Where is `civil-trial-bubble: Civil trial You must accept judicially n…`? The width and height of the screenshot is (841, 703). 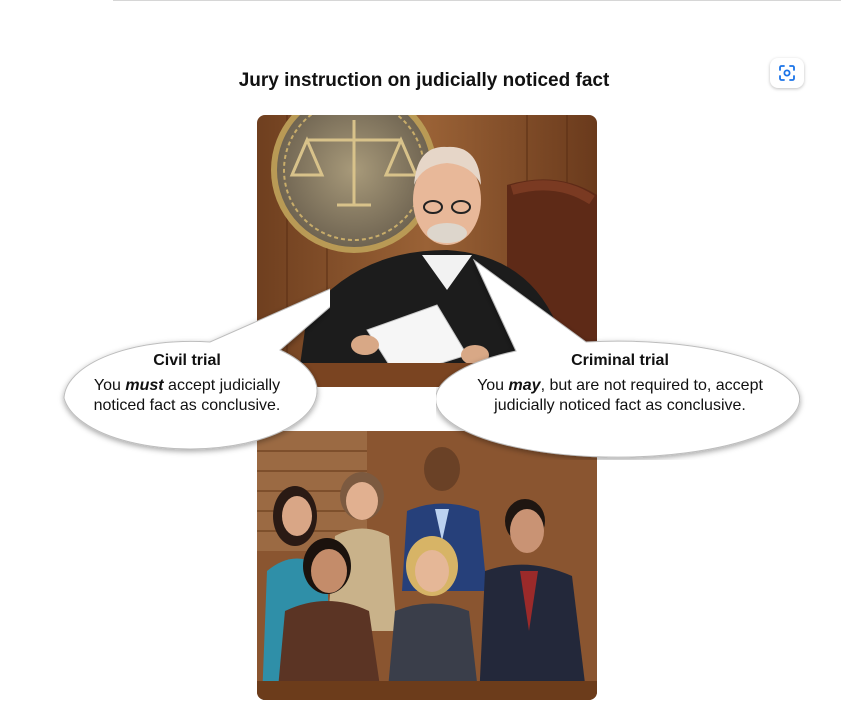
civil-trial-bubble: Civil trial You must accept judicially n… is located at coordinates (190, 365).